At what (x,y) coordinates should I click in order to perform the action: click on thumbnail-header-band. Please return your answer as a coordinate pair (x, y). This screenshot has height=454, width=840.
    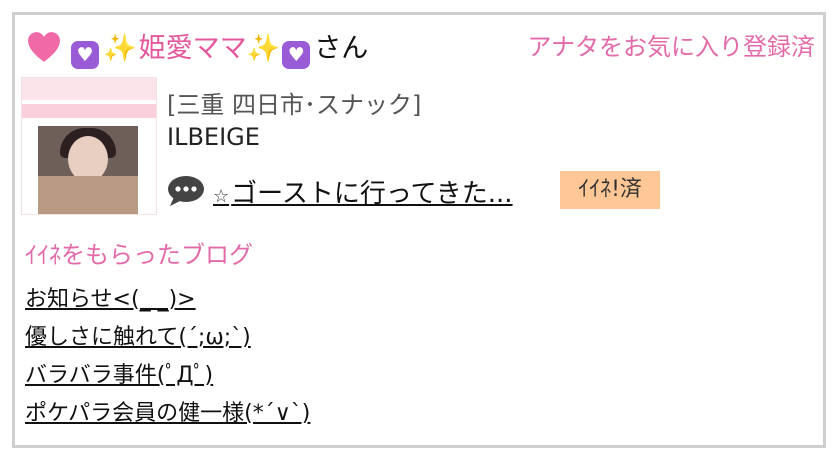
    Looking at the image, I should click on (89, 89).